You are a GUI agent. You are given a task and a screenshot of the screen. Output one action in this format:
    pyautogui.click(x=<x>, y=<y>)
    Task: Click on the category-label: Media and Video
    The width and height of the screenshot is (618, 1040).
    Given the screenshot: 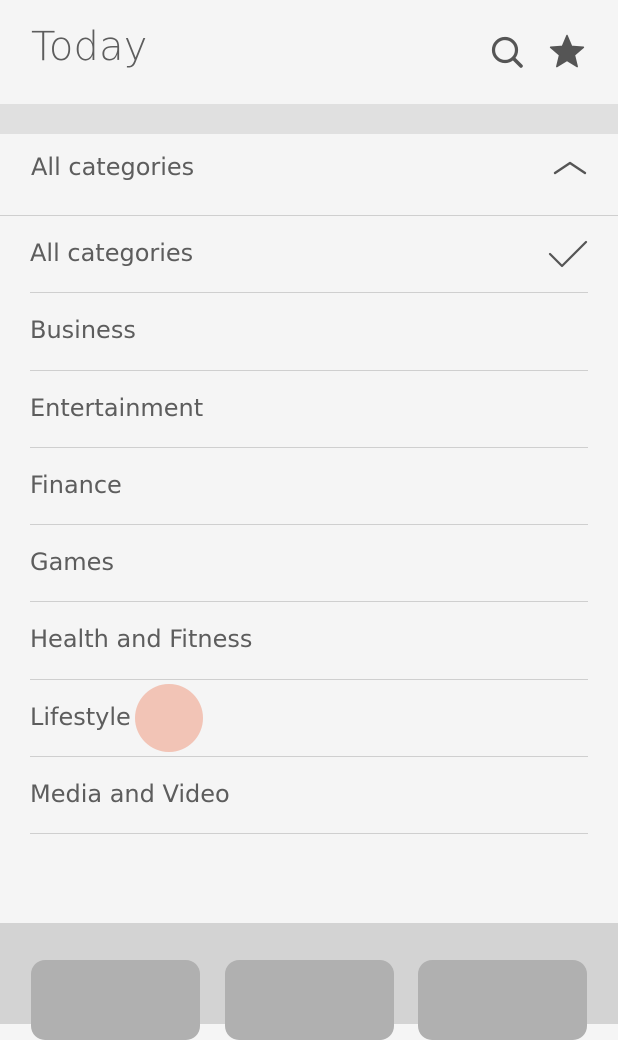 What is the action you would take?
    pyautogui.click(x=130, y=794)
    